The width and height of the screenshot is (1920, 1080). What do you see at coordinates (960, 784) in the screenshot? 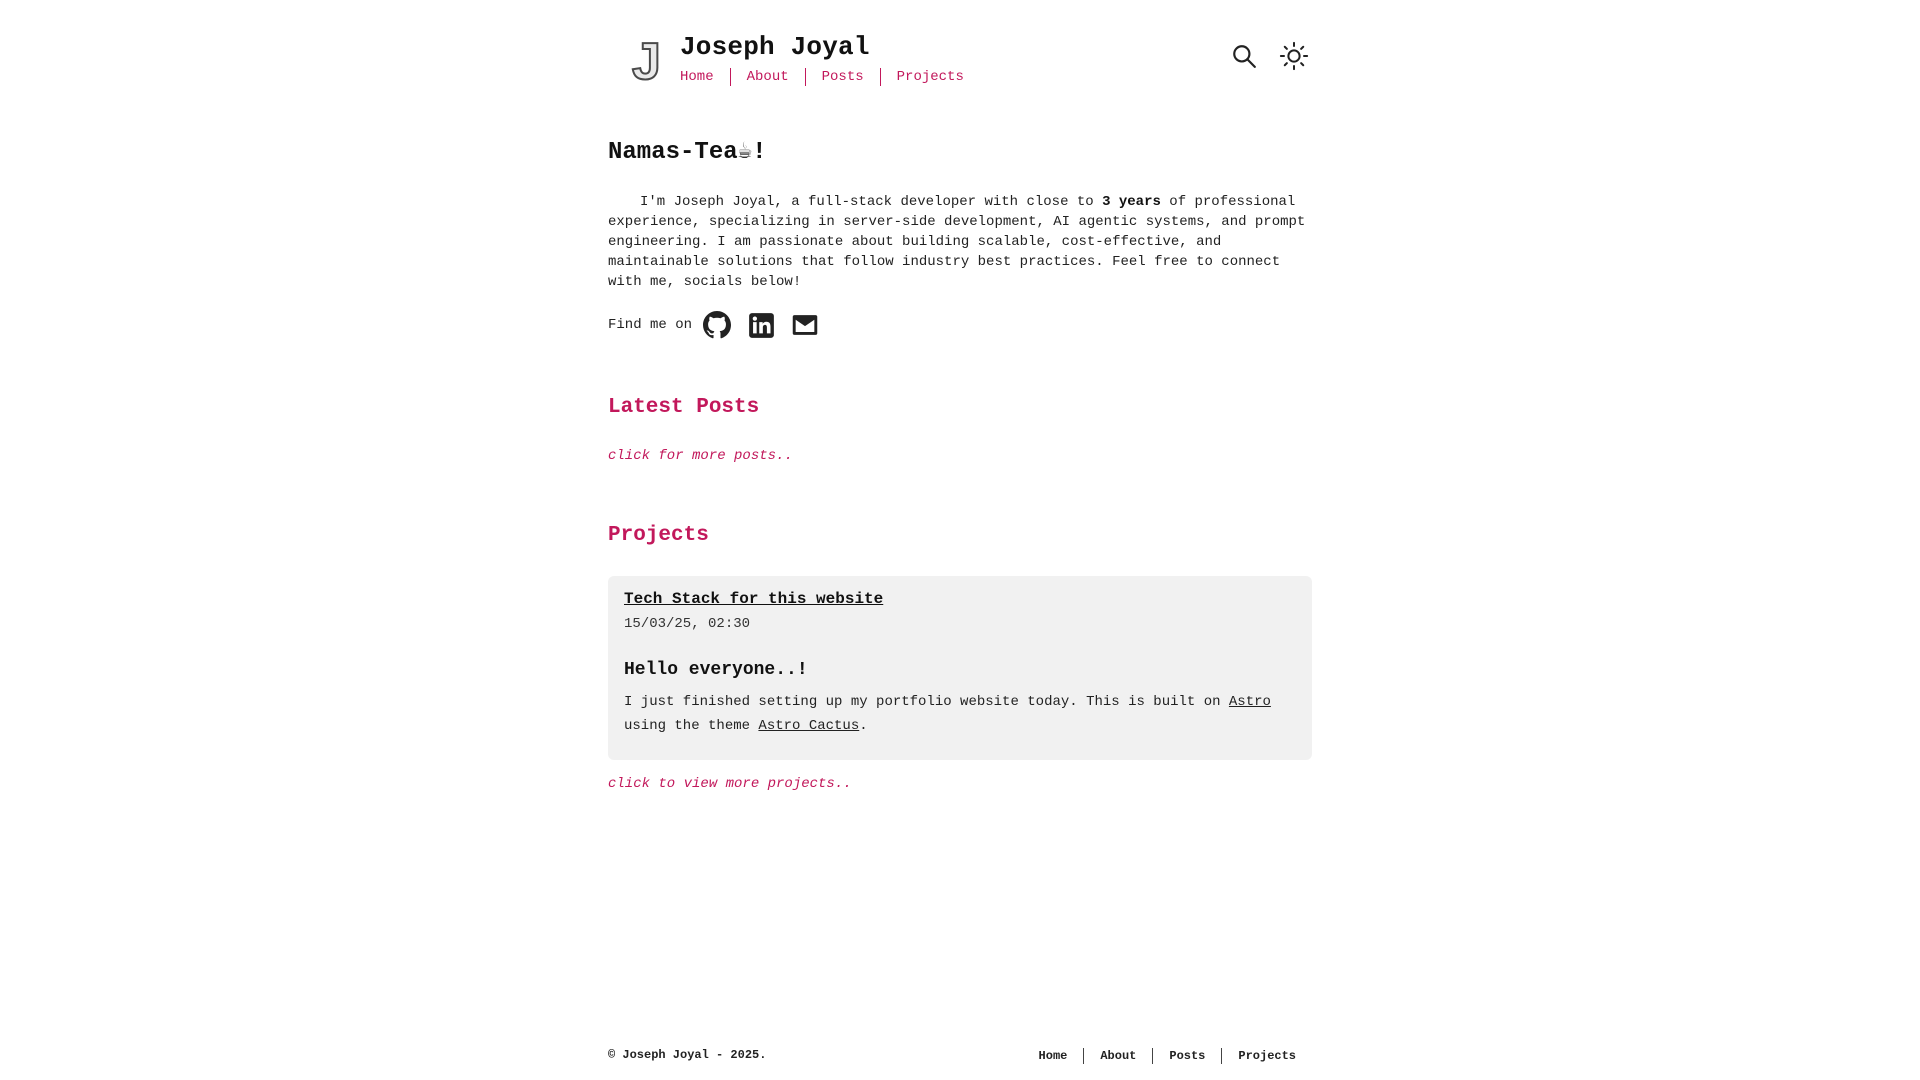
I see `more-projects-link: click to view more projects..` at bounding box center [960, 784].